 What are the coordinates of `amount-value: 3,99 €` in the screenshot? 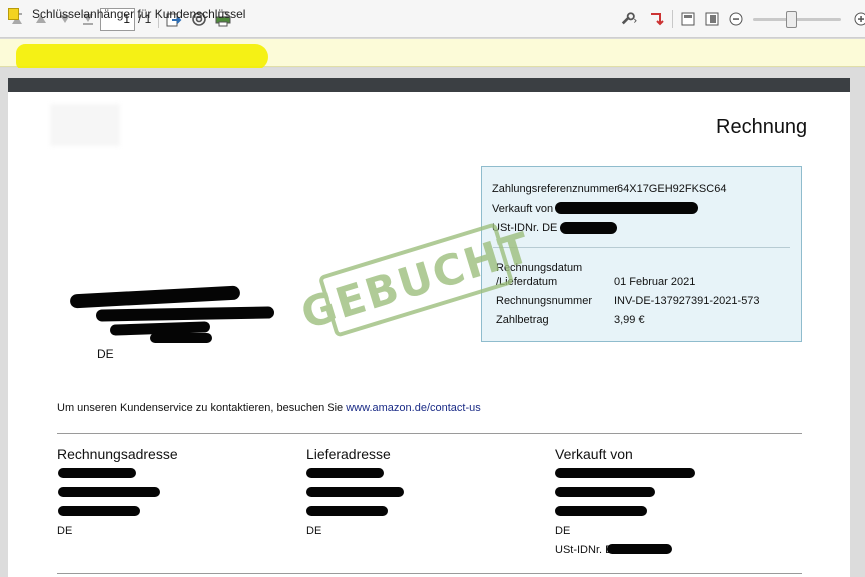 It's located at (629, 320).